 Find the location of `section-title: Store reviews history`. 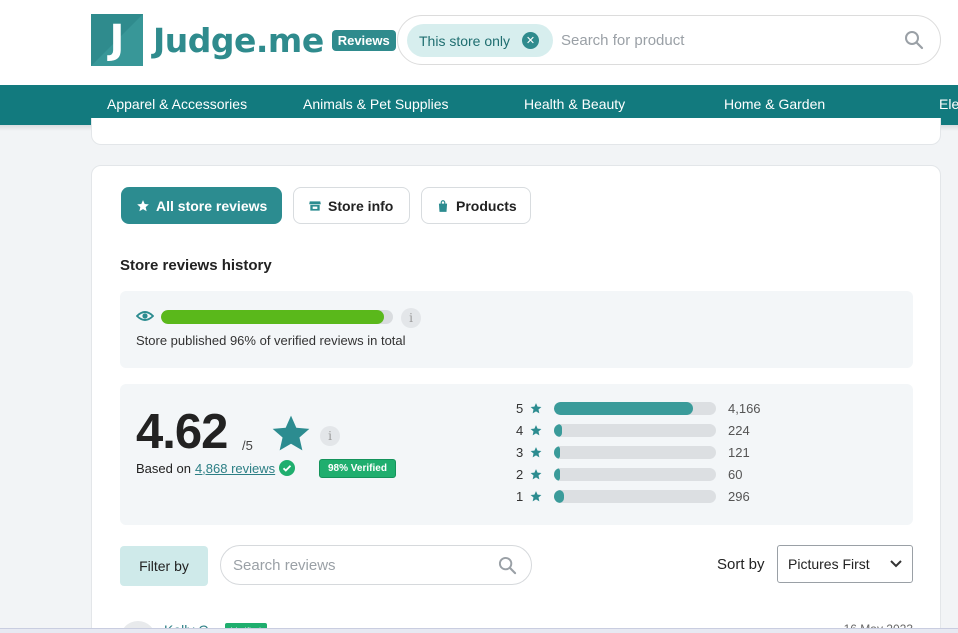

section-title: Store reviews history is located at coordinates (196, 265).